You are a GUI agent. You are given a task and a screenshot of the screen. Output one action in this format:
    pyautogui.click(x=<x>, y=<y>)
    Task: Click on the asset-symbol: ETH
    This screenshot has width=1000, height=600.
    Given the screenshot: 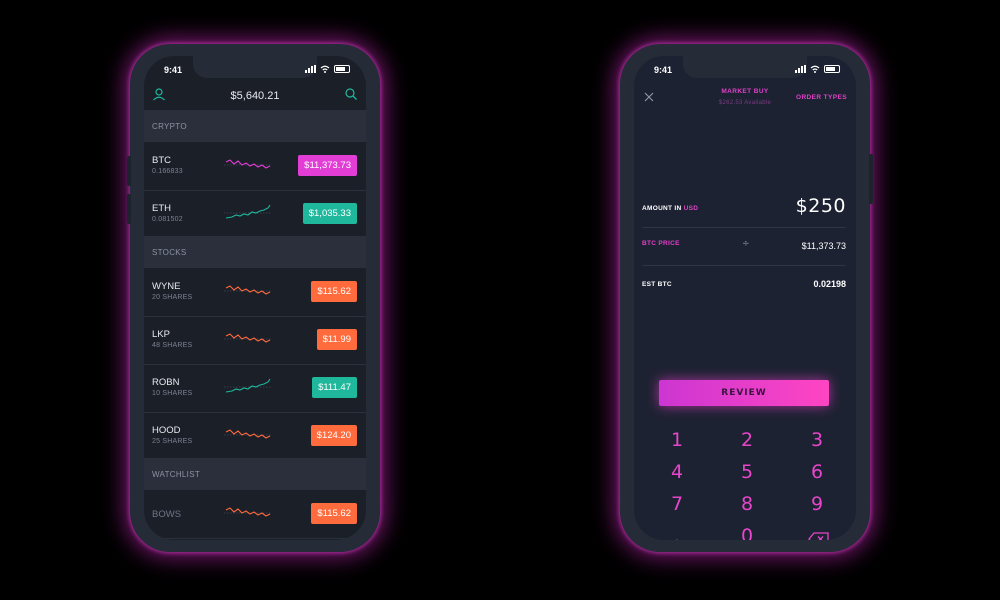 What is the action you would take?
    pyautogui.click(x=161, y=208)
    